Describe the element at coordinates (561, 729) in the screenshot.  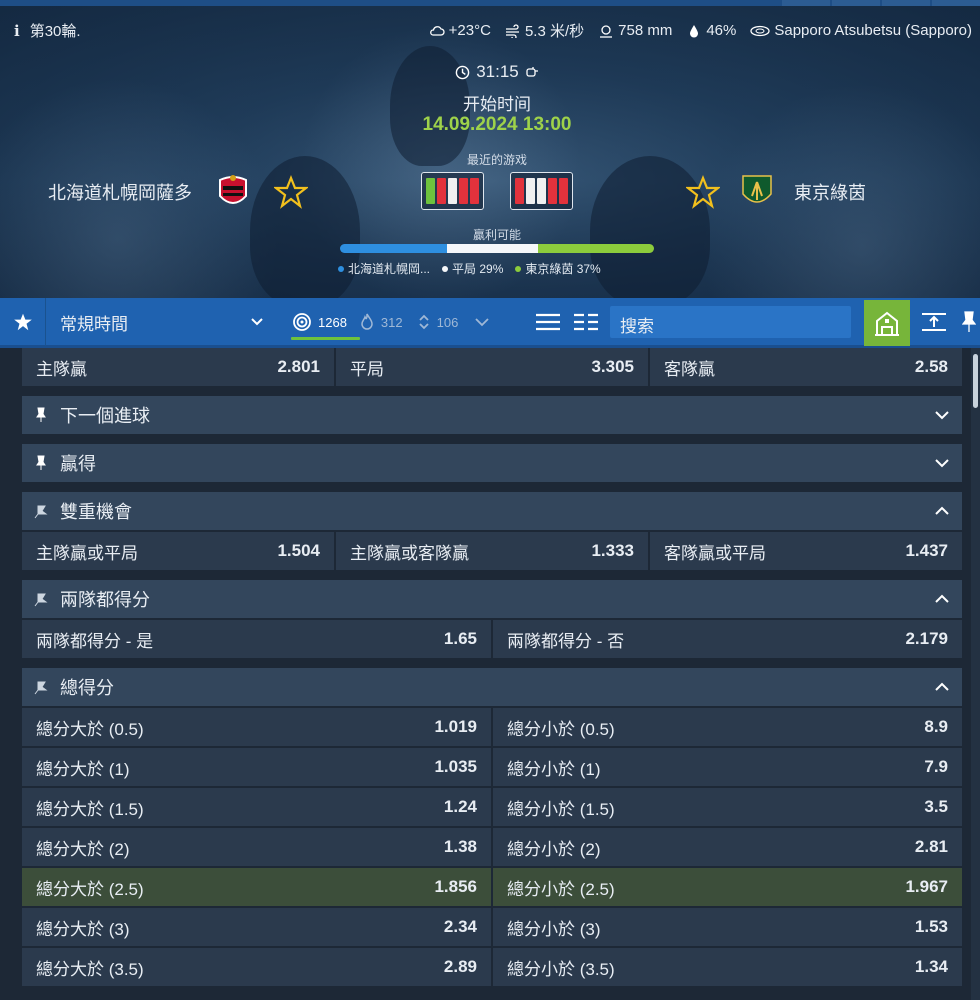
I see `odds-label: 總分小於 (0.5)` at that location.